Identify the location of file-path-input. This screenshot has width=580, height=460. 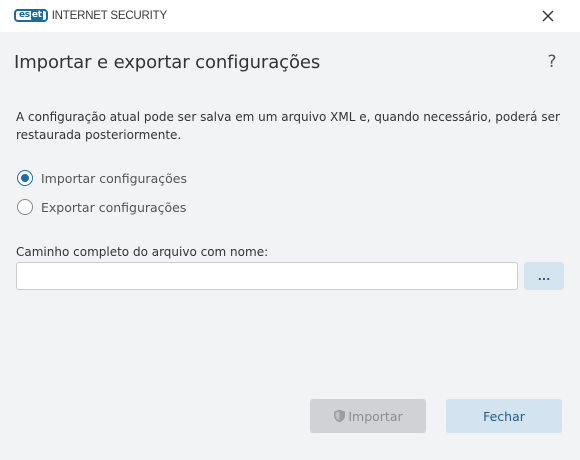
(267, 276).